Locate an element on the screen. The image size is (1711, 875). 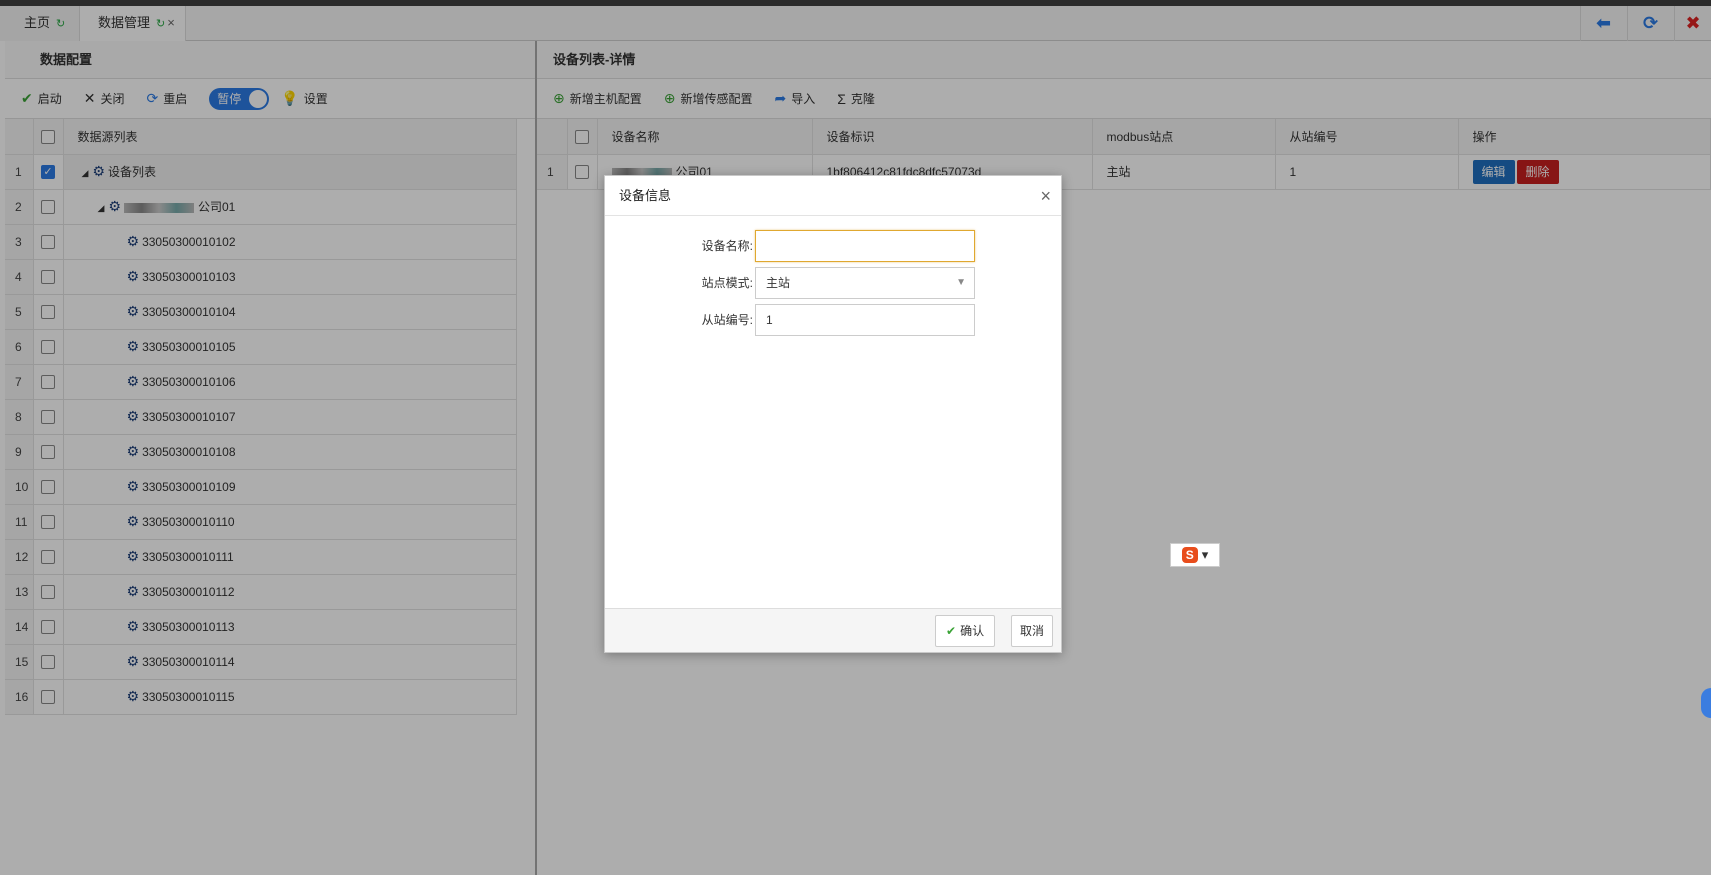
cancel-button: 取消 is located at coordinates (1032, 631).